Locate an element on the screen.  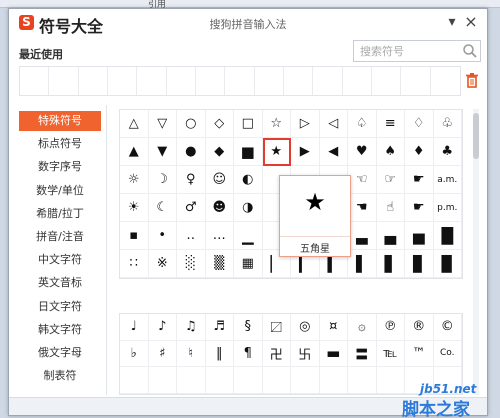
symbol-cell: ▋ is located at coordinates (390, 264).